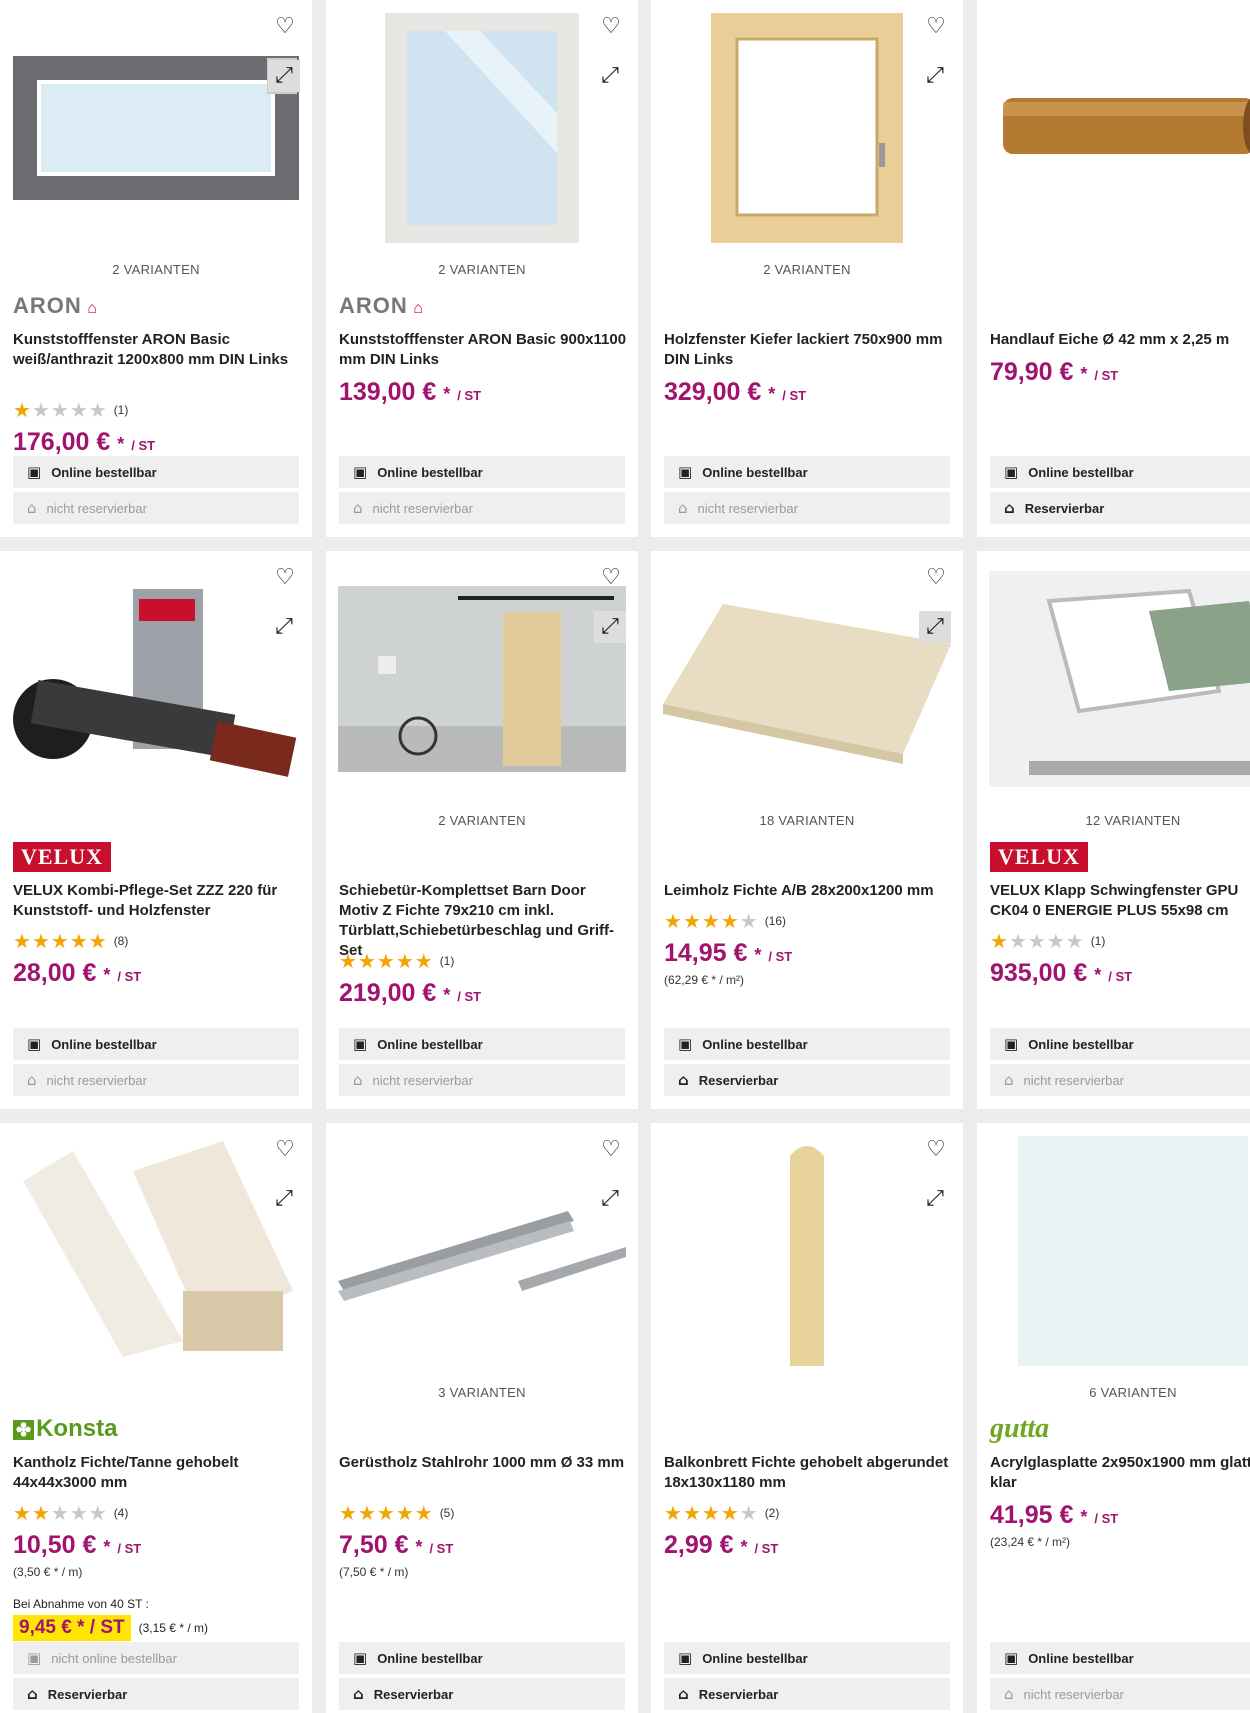 The height and width of the screenshot is (1713, 1250). I want to click on brand-logo-gutta: gutta, so click(1020, 1428).